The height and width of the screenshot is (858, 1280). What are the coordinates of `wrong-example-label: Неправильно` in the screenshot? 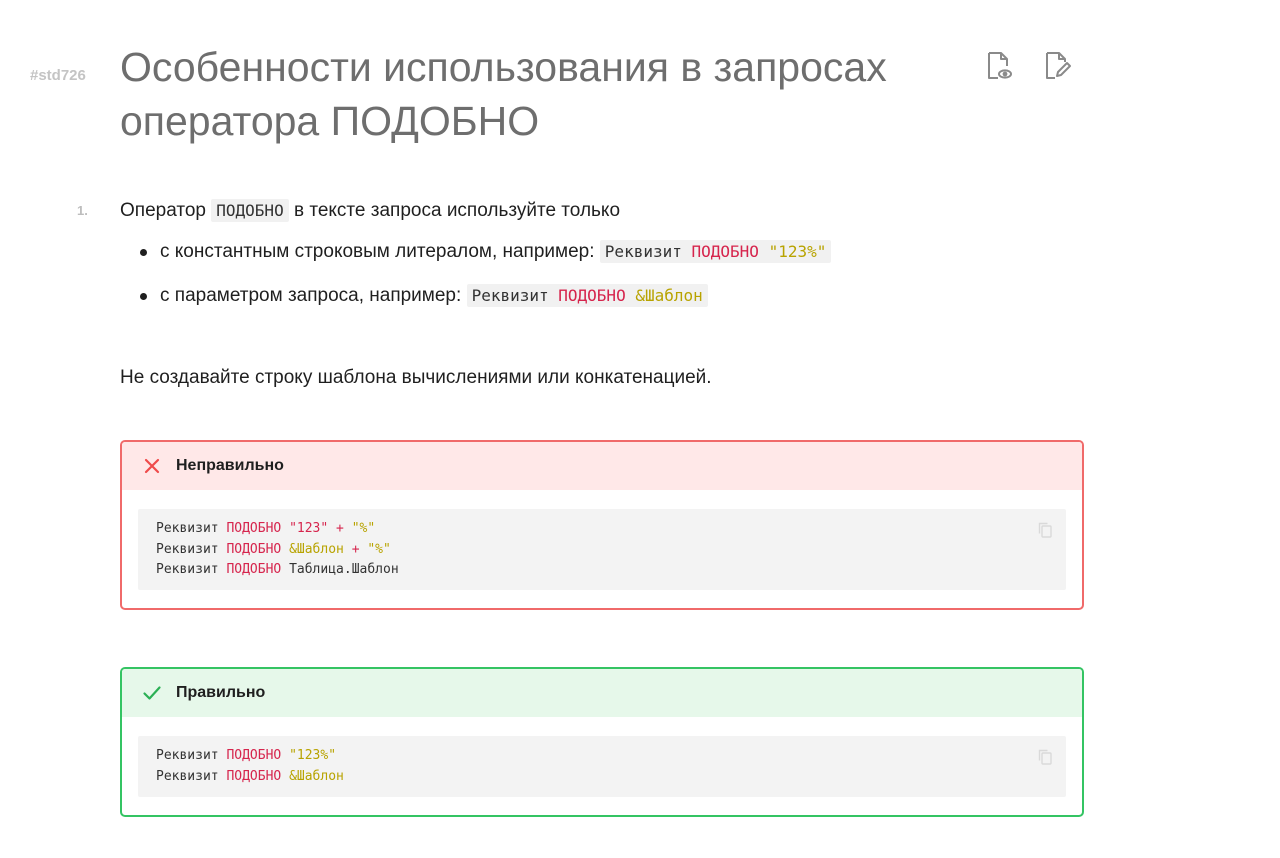 It's located at (230, 465).